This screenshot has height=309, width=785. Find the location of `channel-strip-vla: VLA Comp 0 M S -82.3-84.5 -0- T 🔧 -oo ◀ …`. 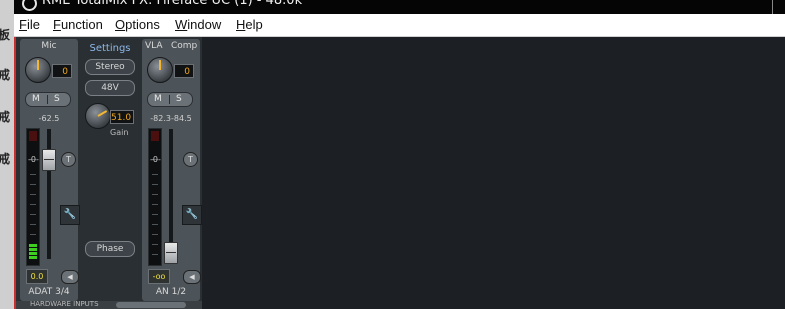

channel-strip-vla: VLA Comp 0 M S -82.3-84.5 -0- T 🔧 -oo ◀ … is located at coordinates (172, 170).